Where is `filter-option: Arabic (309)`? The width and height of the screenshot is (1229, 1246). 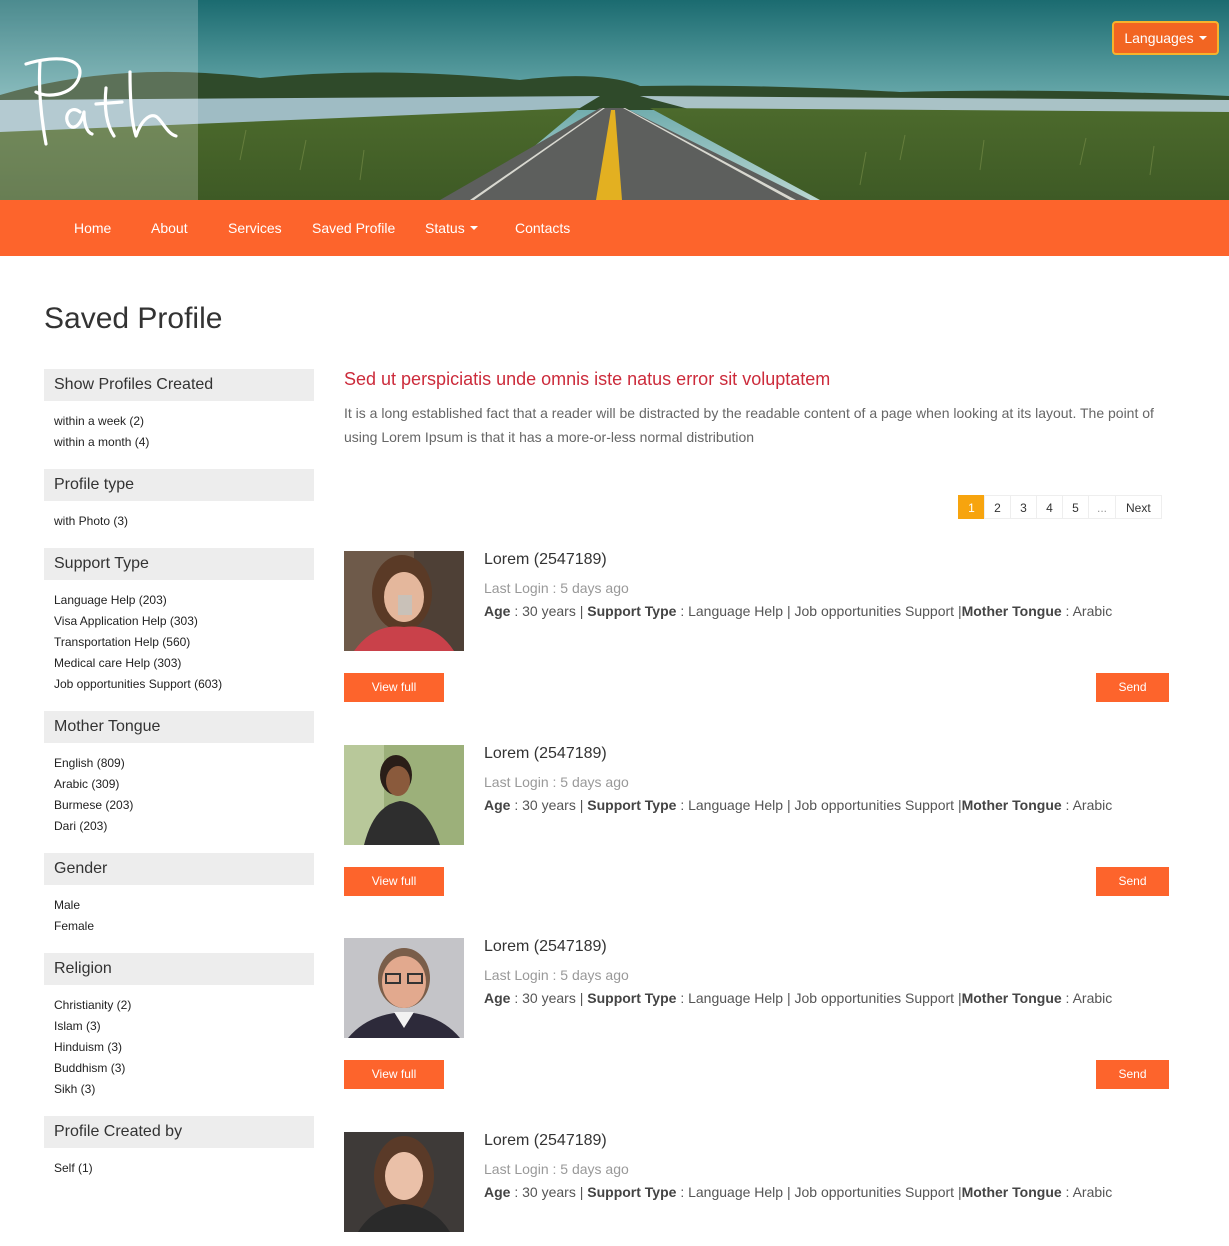 filter-option: Arabic (309) is located at coordinates (184, 786).